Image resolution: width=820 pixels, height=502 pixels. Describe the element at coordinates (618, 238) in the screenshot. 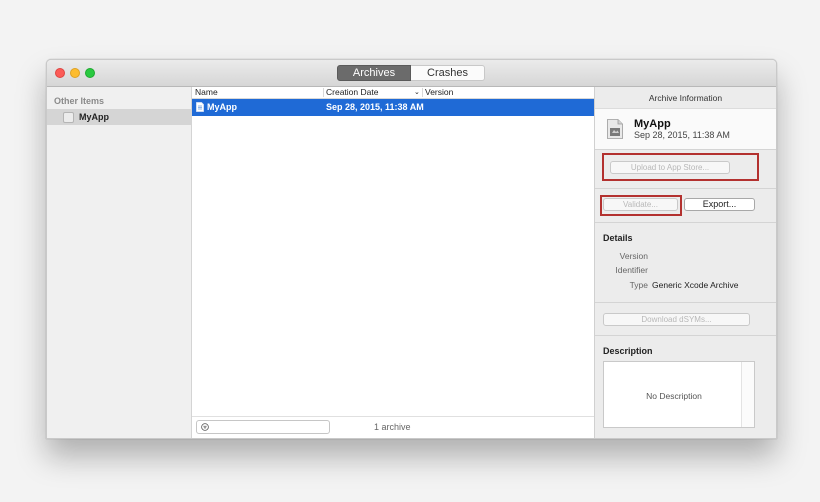

I see `details-title: Details` at that location.